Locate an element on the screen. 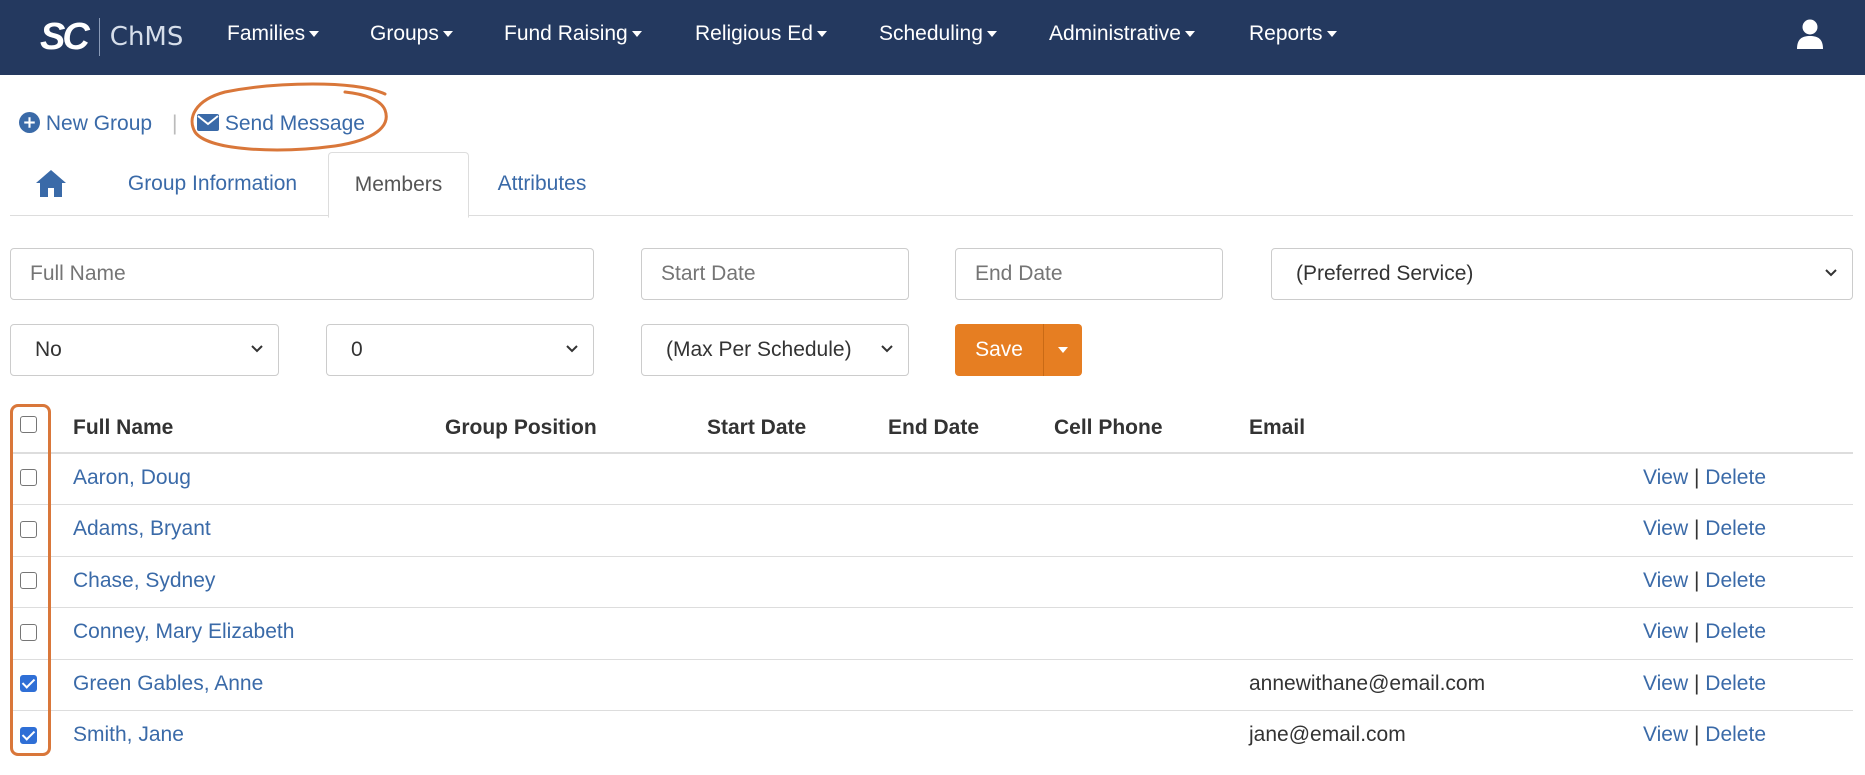 Image resolution: width=1865 pixels, height=775 pixels. member-name-link: Conney, Mary Elizabeth is located at coordinates (183, 632).